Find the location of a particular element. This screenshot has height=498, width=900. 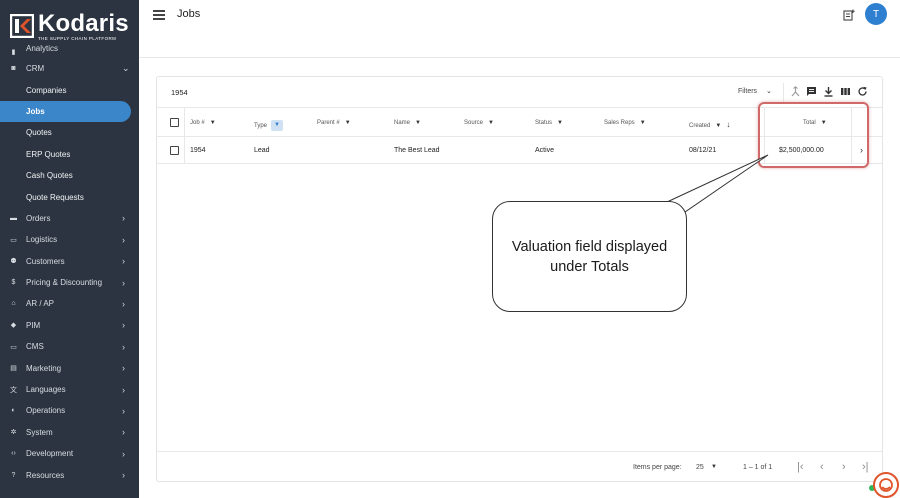

column-divider is located at coordinates (184, 122).